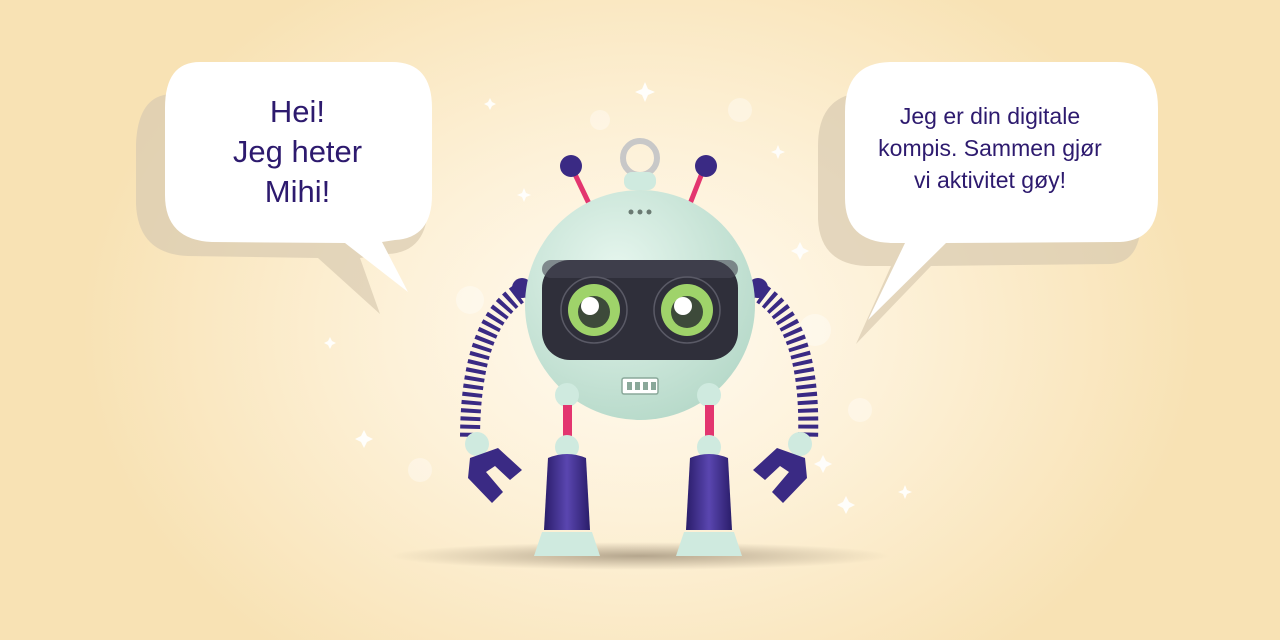  I want to click on intro-line-1: Jeg er din digitale, so click(990, 116).